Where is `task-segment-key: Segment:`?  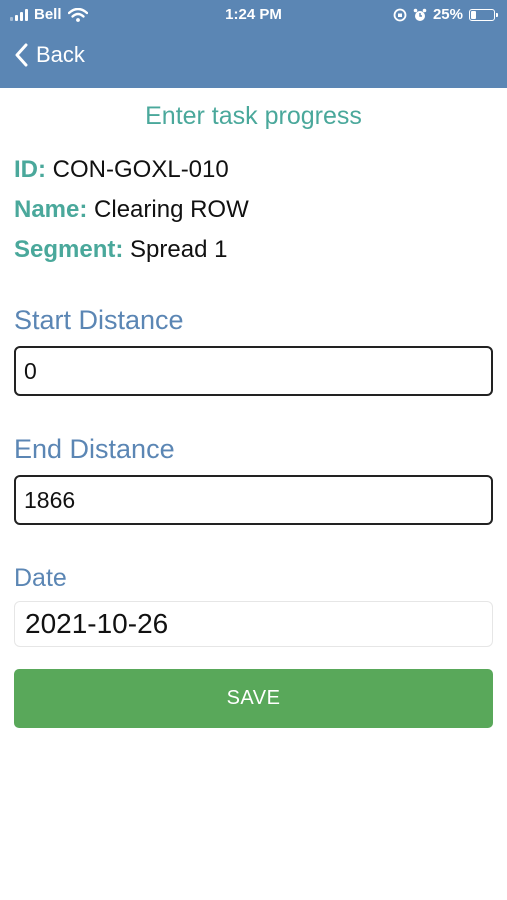
task-segment-key: Segment: is located at coordinates (69, 249).